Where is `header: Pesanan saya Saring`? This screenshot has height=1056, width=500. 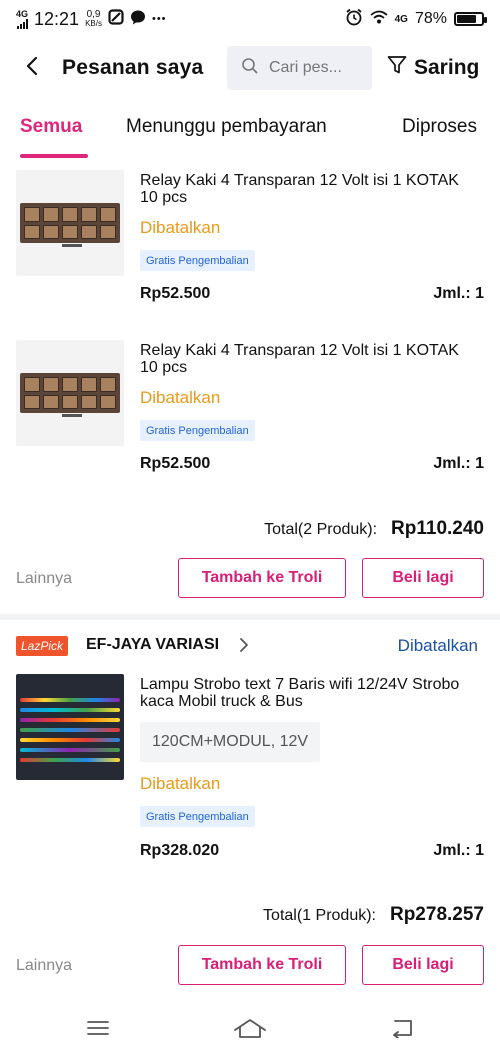 header: Pesanan saya Saring is located at coordinates (250, 68).